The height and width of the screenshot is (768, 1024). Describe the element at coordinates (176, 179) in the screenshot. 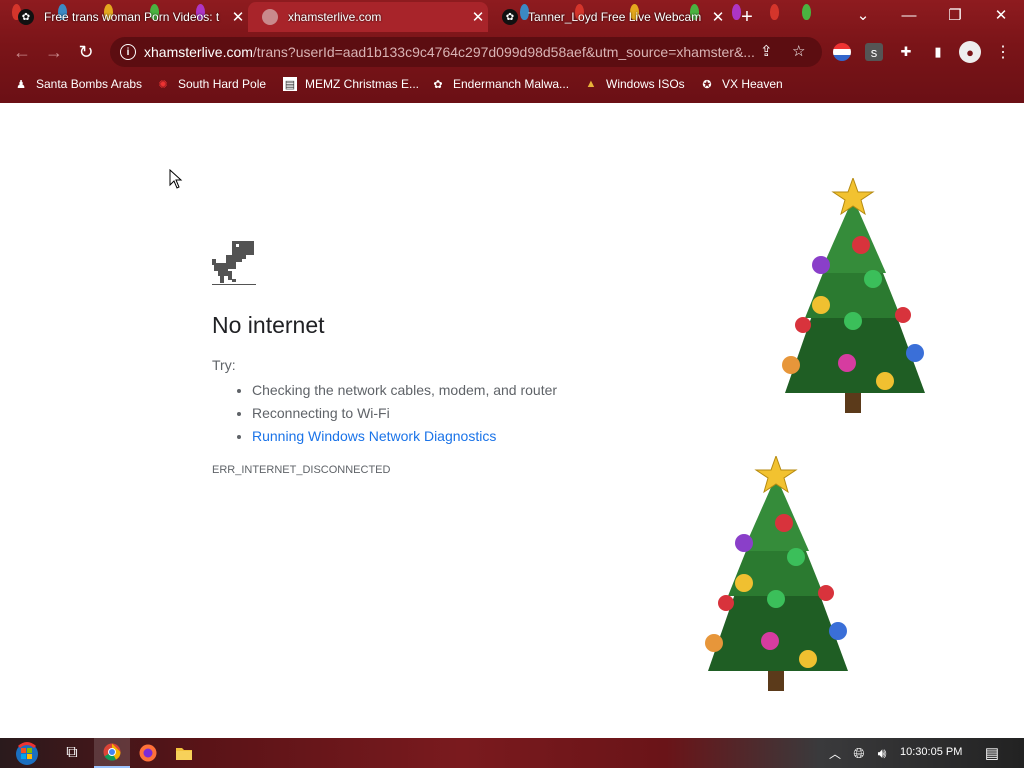

I see `mouse-cursor-icon` at that location.